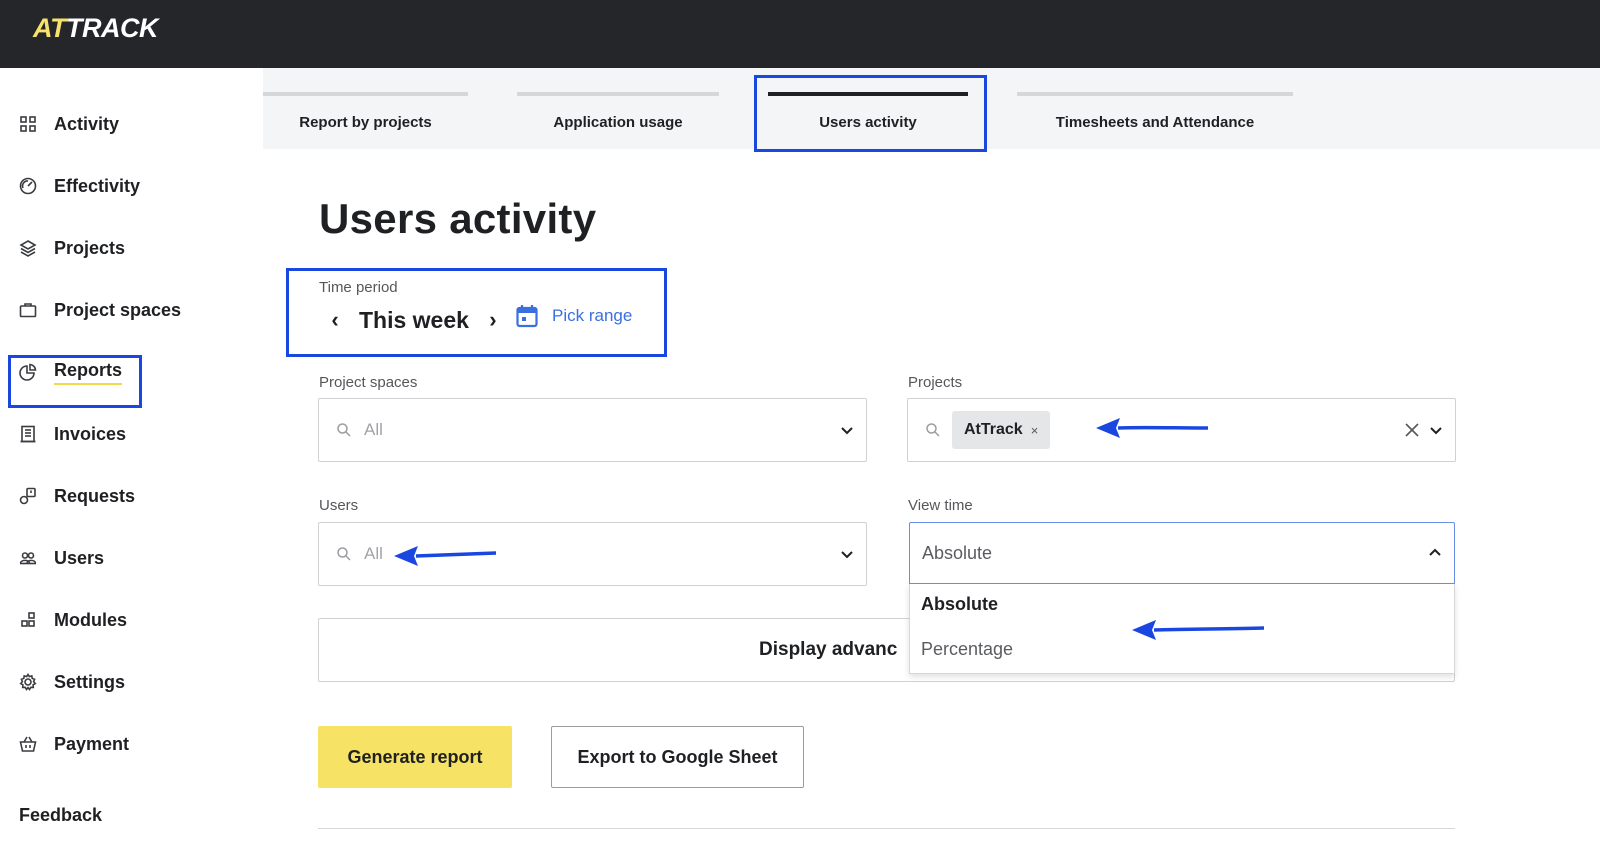  I want to click on project-chip-label: AtTrack, so click(993, 429).